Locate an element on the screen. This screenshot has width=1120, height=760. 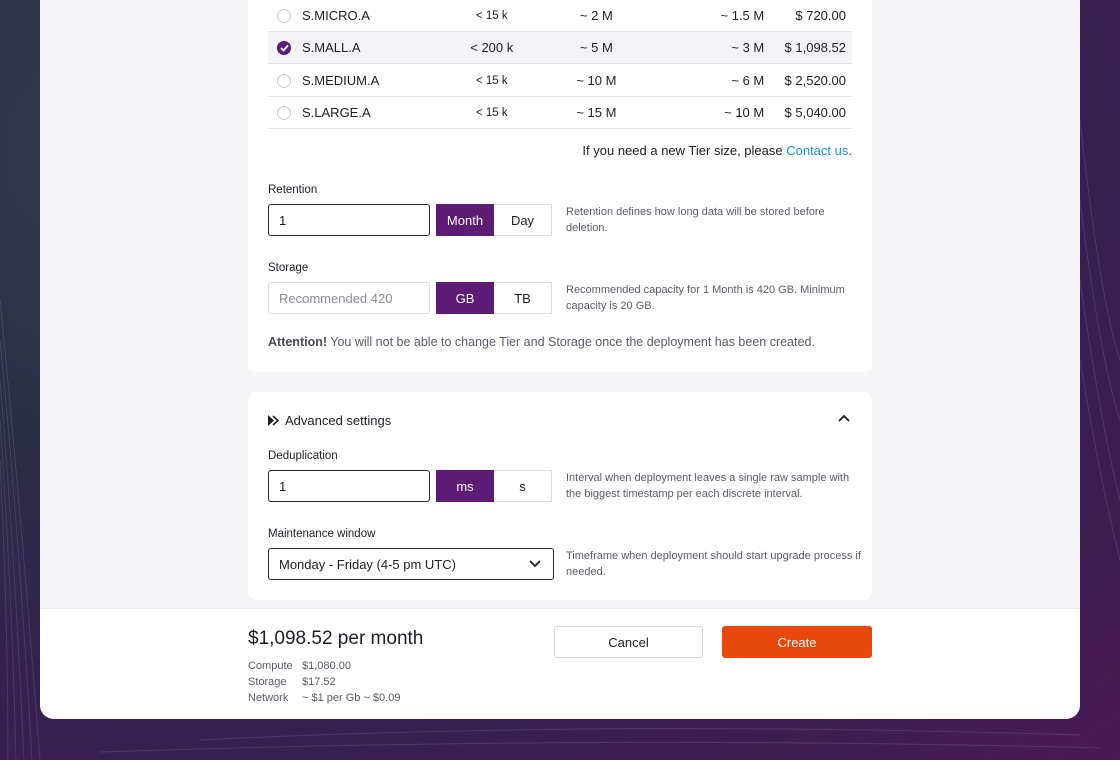
tier-name: S.LARGE.A is located at coordinates (336, 112).